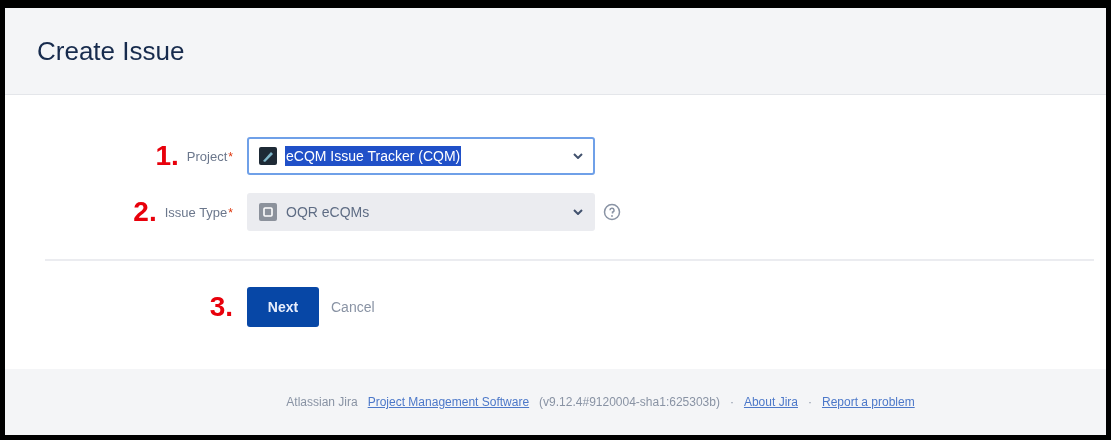 The image size is (1111, 440). What do you see at coordinates (868, 402) in the screenshot?
I see `footer-link: Report a problem` at bounding box center [868, 402].